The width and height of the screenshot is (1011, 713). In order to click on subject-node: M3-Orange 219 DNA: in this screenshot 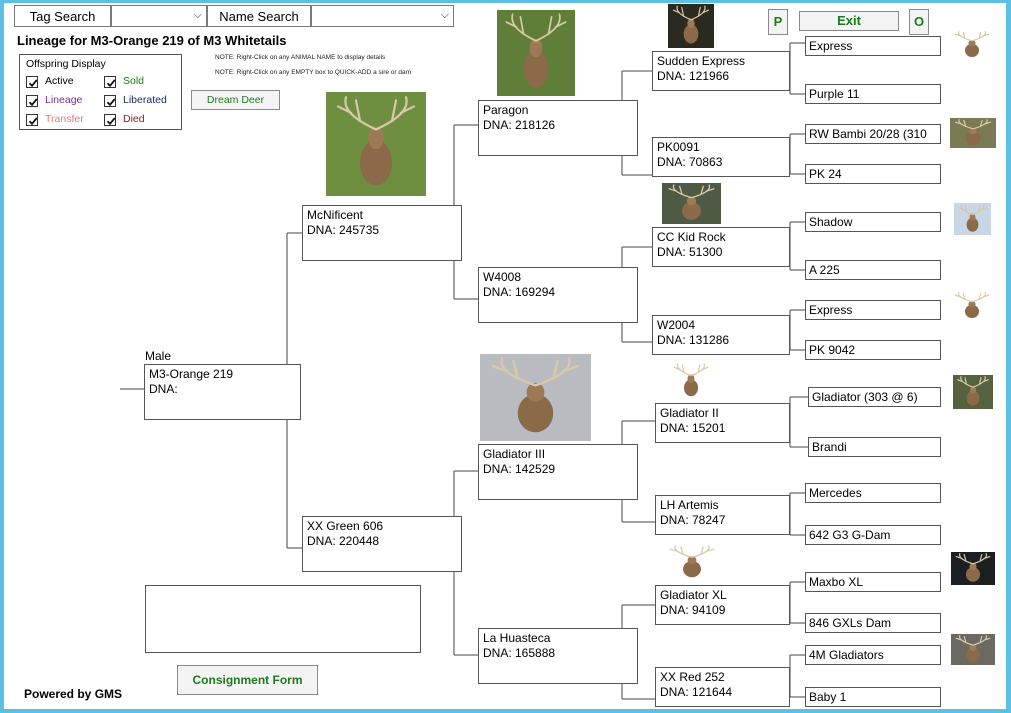, I will do `click(222, 392)`.